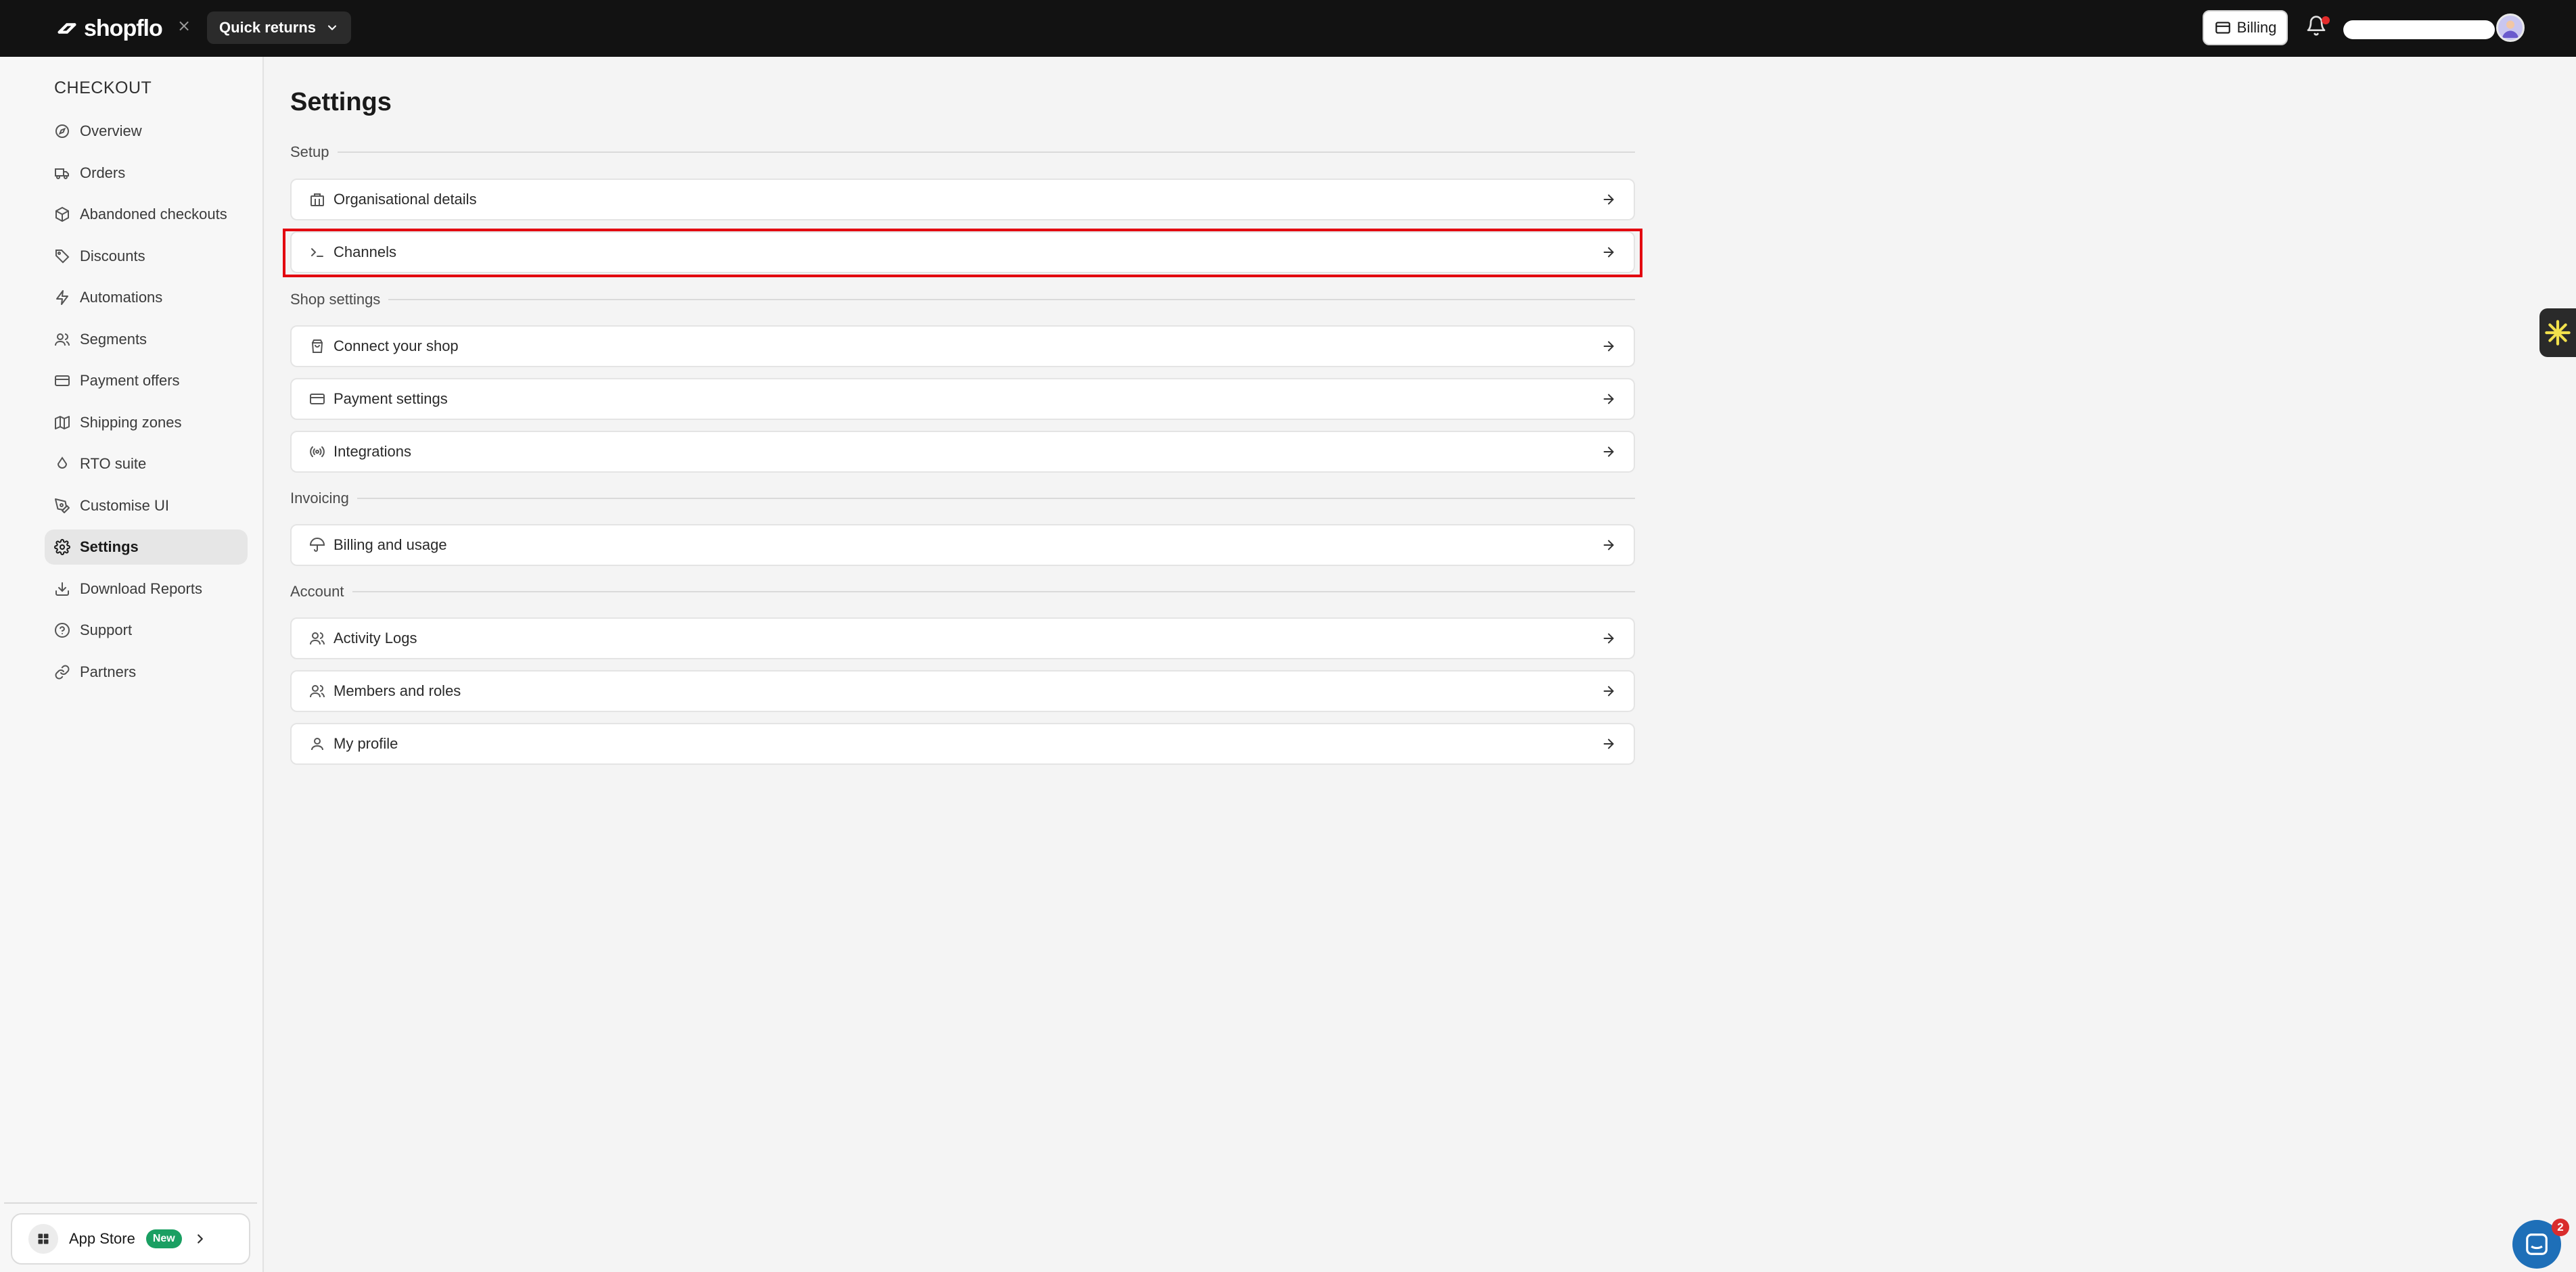 The image size is (2576, 1272). I want to click on settings-row-my-profile: My profile, so click(963, 744).